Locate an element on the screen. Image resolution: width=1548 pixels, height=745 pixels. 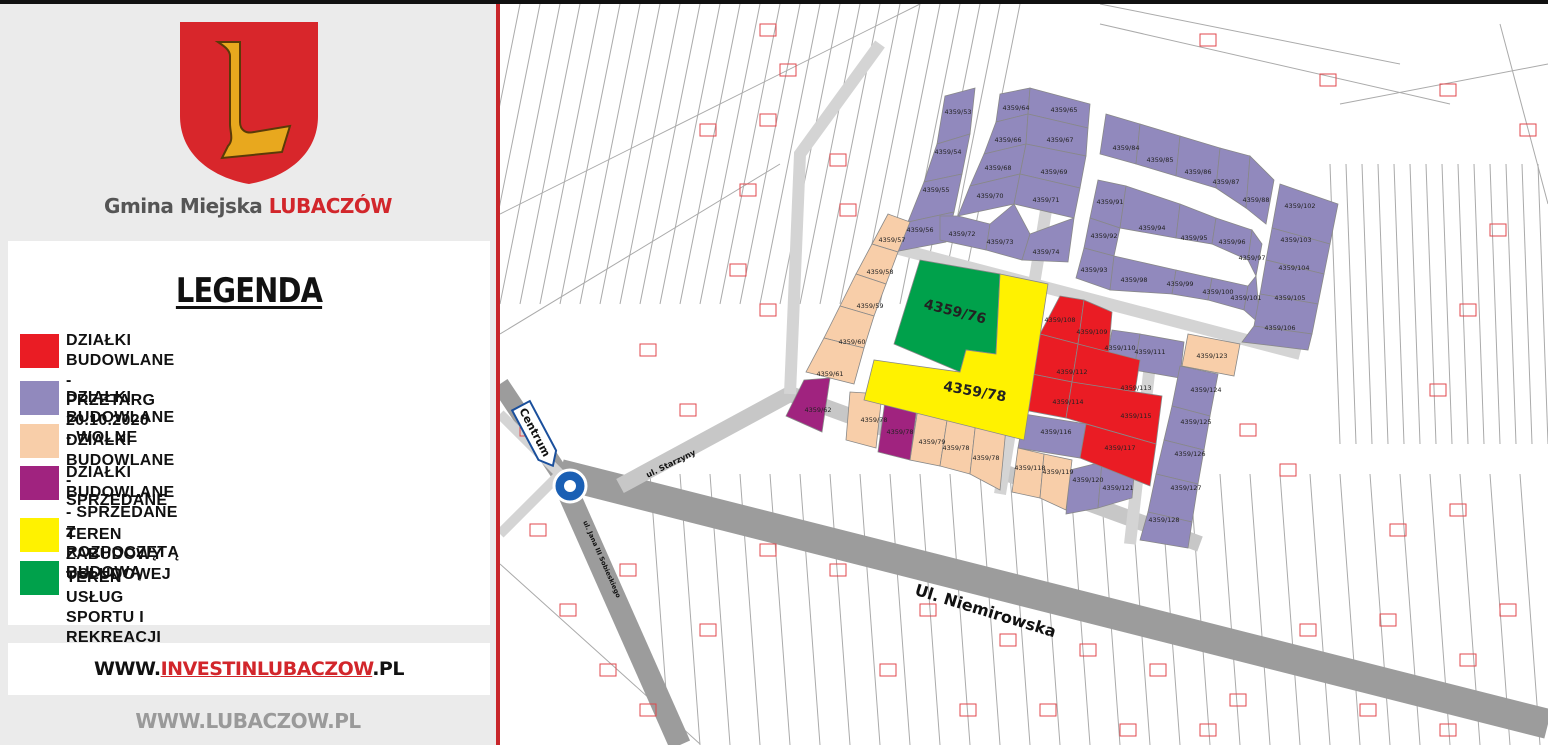
plot-label: 4359/119 is located at coordinates (1057, 472).